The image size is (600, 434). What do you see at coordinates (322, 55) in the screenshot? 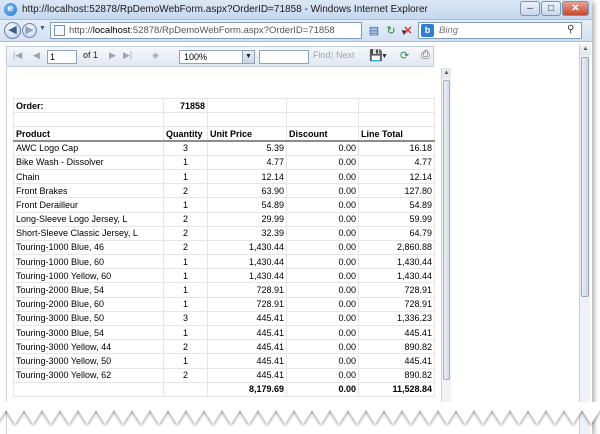
I see `find-link: Find` at bounding box center [322, 55].